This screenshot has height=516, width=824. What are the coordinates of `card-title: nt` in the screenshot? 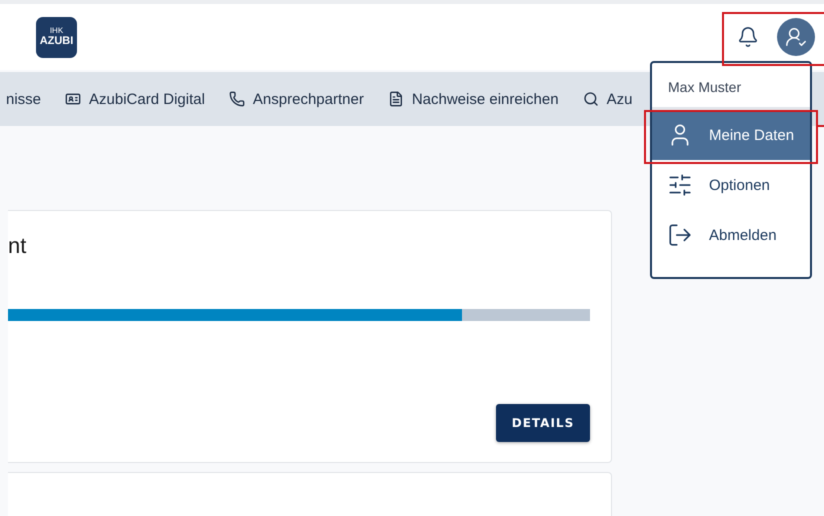 It's located at (18, 246).